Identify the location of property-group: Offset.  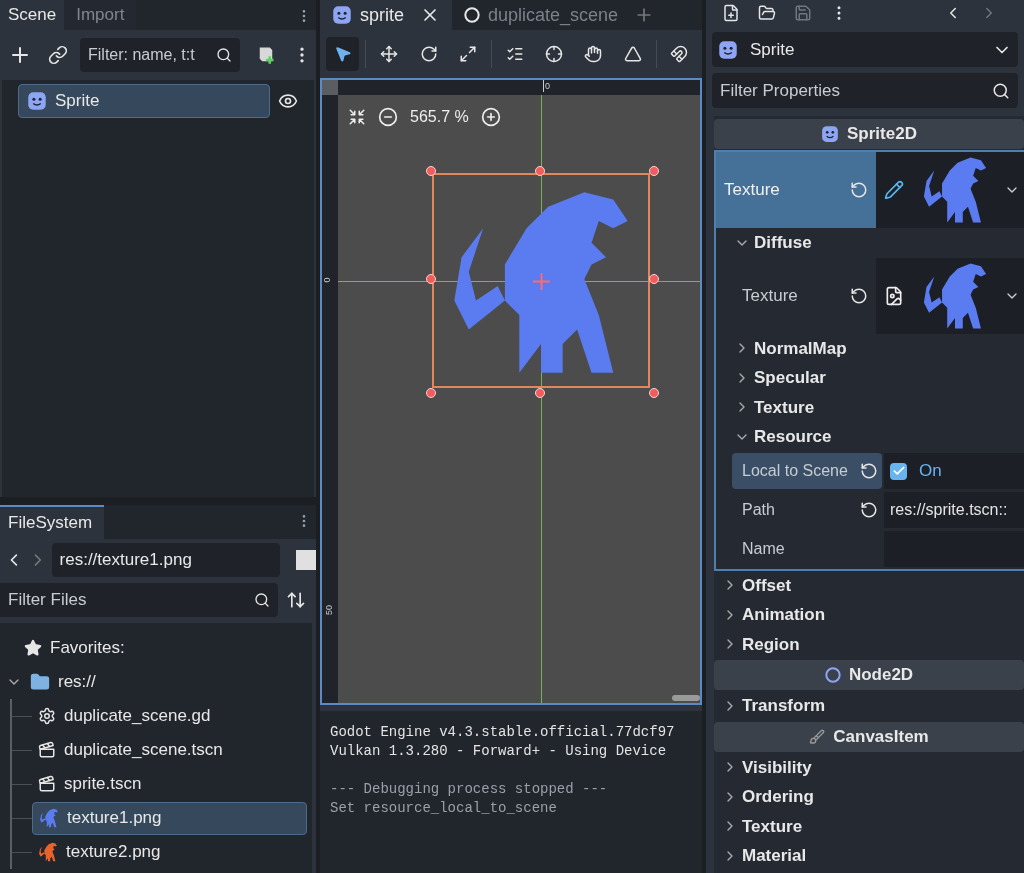
(869, 585).